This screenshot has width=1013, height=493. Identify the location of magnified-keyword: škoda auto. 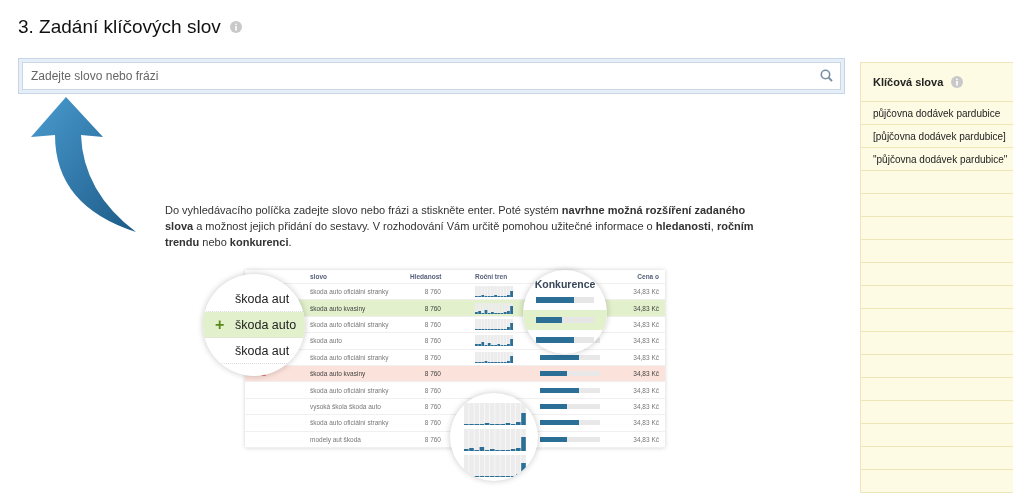
(266, 324).